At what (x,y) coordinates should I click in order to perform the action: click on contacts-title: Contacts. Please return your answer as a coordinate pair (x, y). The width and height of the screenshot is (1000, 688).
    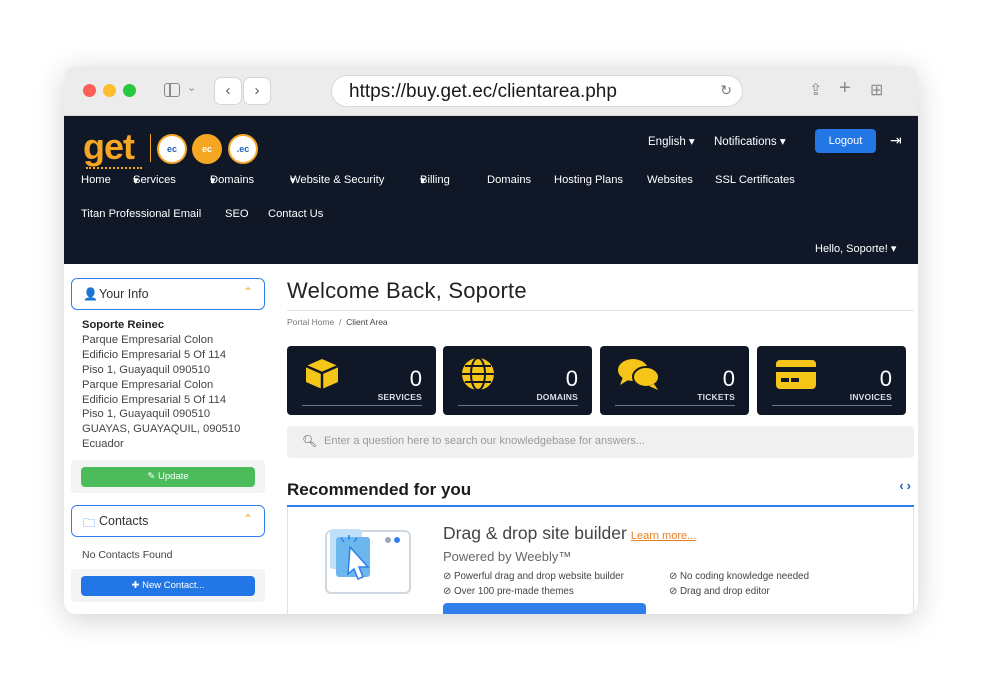
    Looking at the image, I should click on (124, 521).